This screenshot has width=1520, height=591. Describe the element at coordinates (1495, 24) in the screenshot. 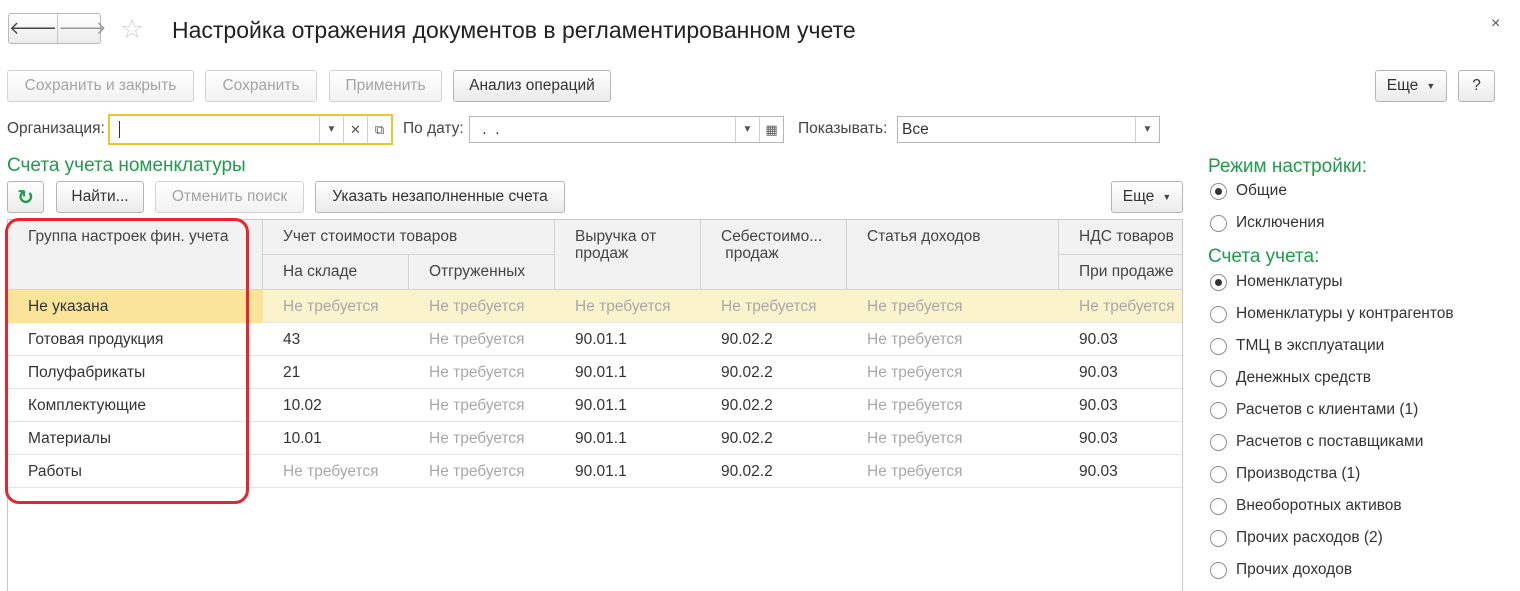

I see `close-icon: ×` at that location.